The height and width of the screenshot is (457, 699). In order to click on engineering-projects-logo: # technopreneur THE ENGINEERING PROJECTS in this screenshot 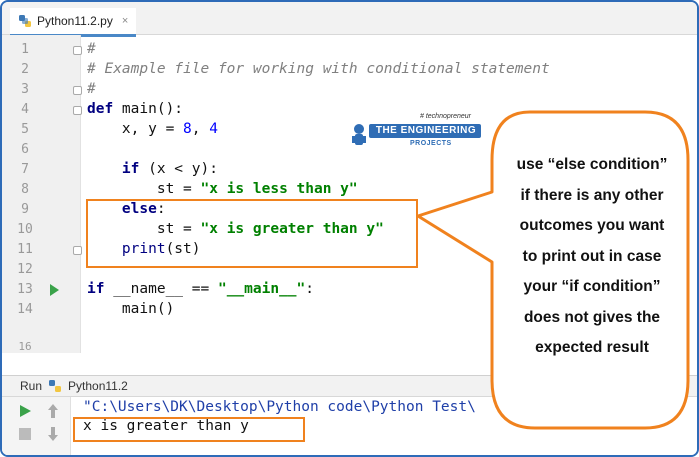, I will do `click(416, 133)`.